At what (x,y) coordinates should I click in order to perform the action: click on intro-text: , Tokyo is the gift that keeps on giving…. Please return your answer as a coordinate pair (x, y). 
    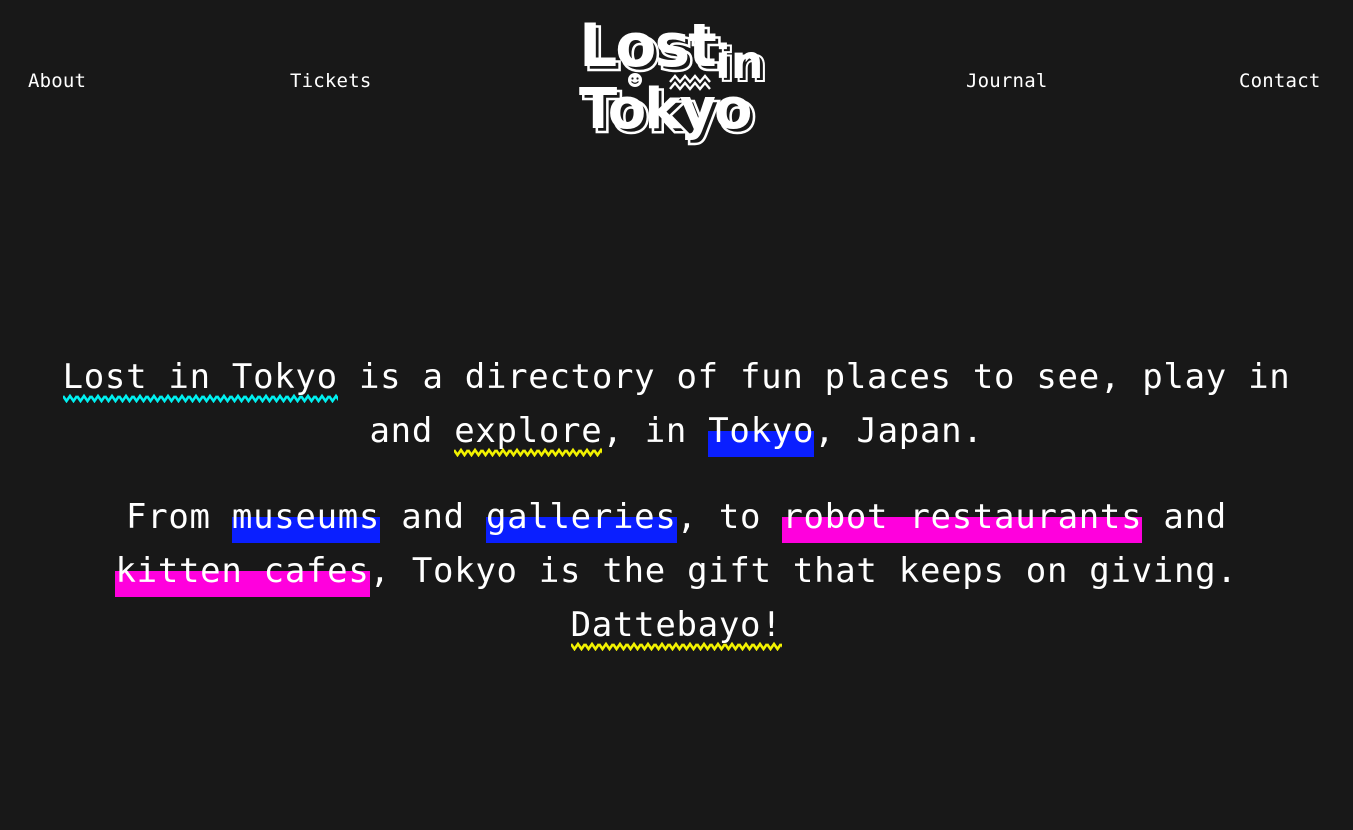
    Looking at the image, I should click on (803, 571).